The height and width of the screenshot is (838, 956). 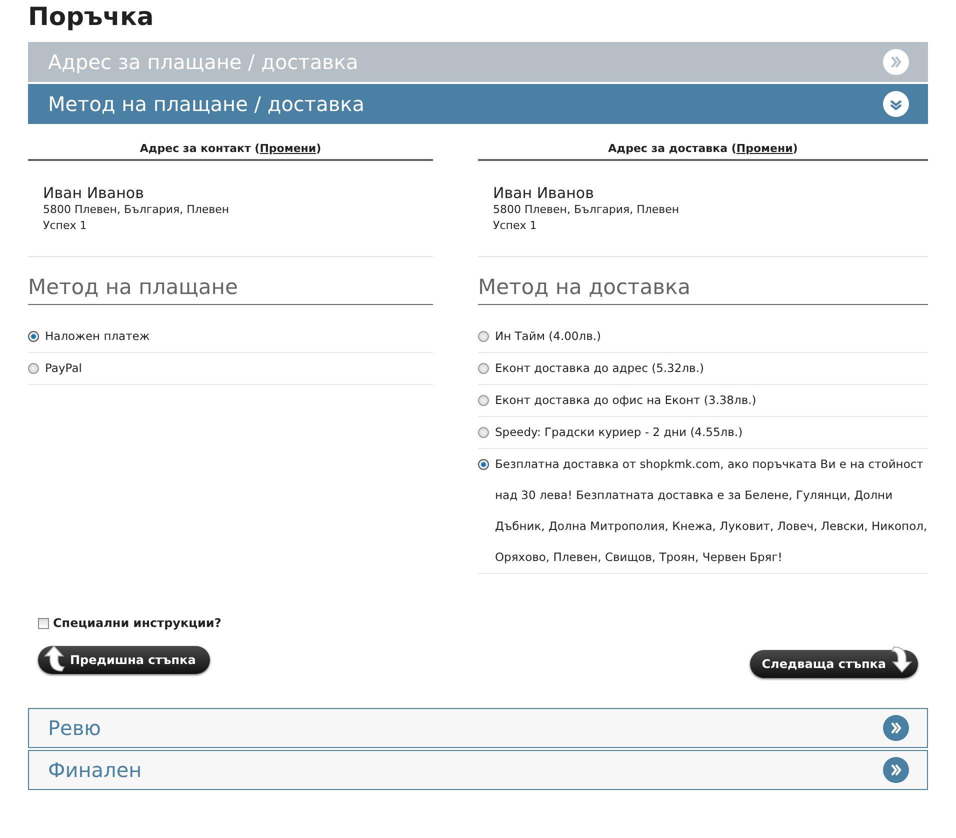 I want to click on page-title: Поръчка, so click(x=91, y=16).